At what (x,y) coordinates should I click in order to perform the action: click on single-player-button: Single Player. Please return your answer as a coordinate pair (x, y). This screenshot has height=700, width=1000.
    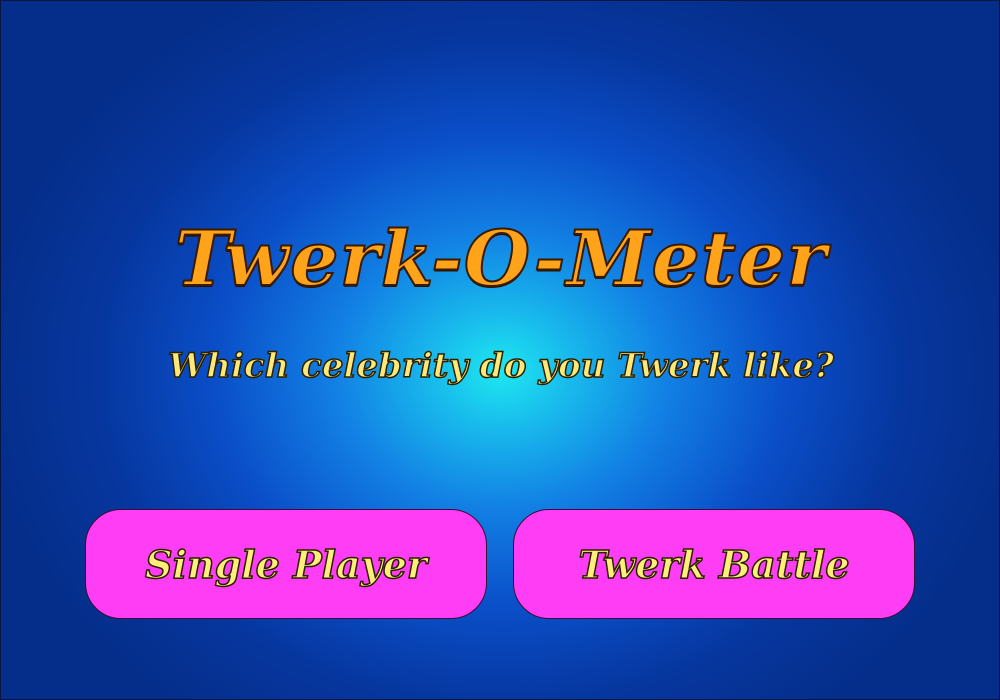
    Looking at the image, I should click on (286, 564).